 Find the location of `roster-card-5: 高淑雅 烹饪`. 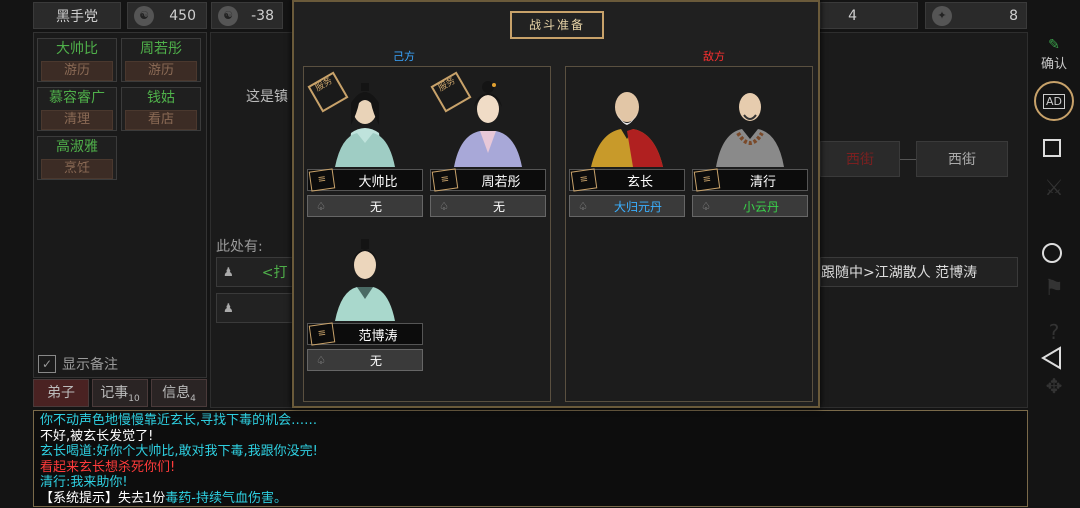

roster-card-5: 高淑雅 烹饪 is located at coordinates (77, 158).